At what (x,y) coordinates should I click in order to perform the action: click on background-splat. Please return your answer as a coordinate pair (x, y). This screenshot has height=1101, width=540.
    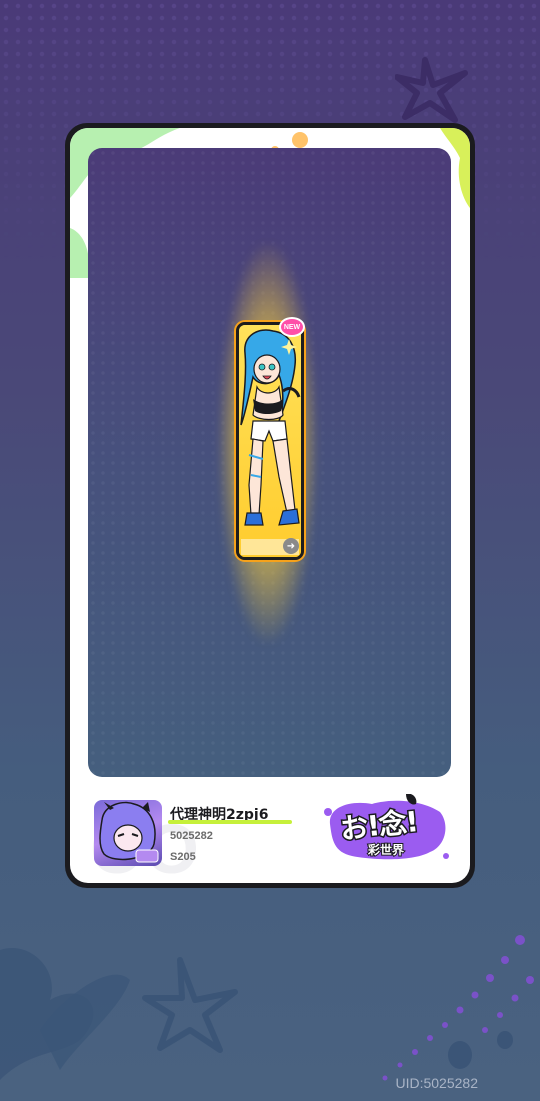
    Looking at the image, I should click on (267, 1008).